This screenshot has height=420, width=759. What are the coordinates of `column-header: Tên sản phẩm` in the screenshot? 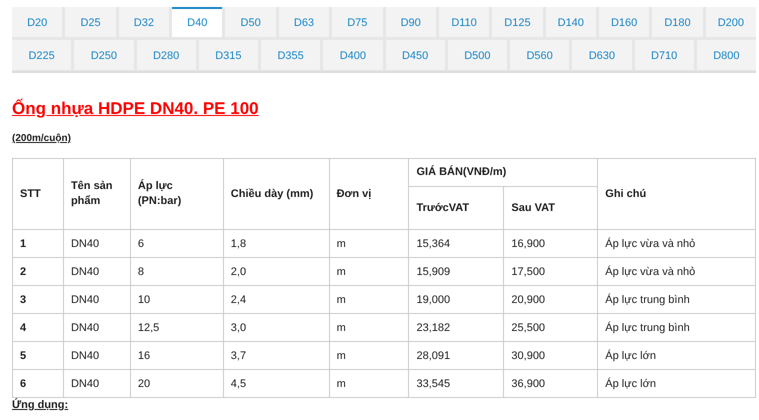 It's located at (96, 194).